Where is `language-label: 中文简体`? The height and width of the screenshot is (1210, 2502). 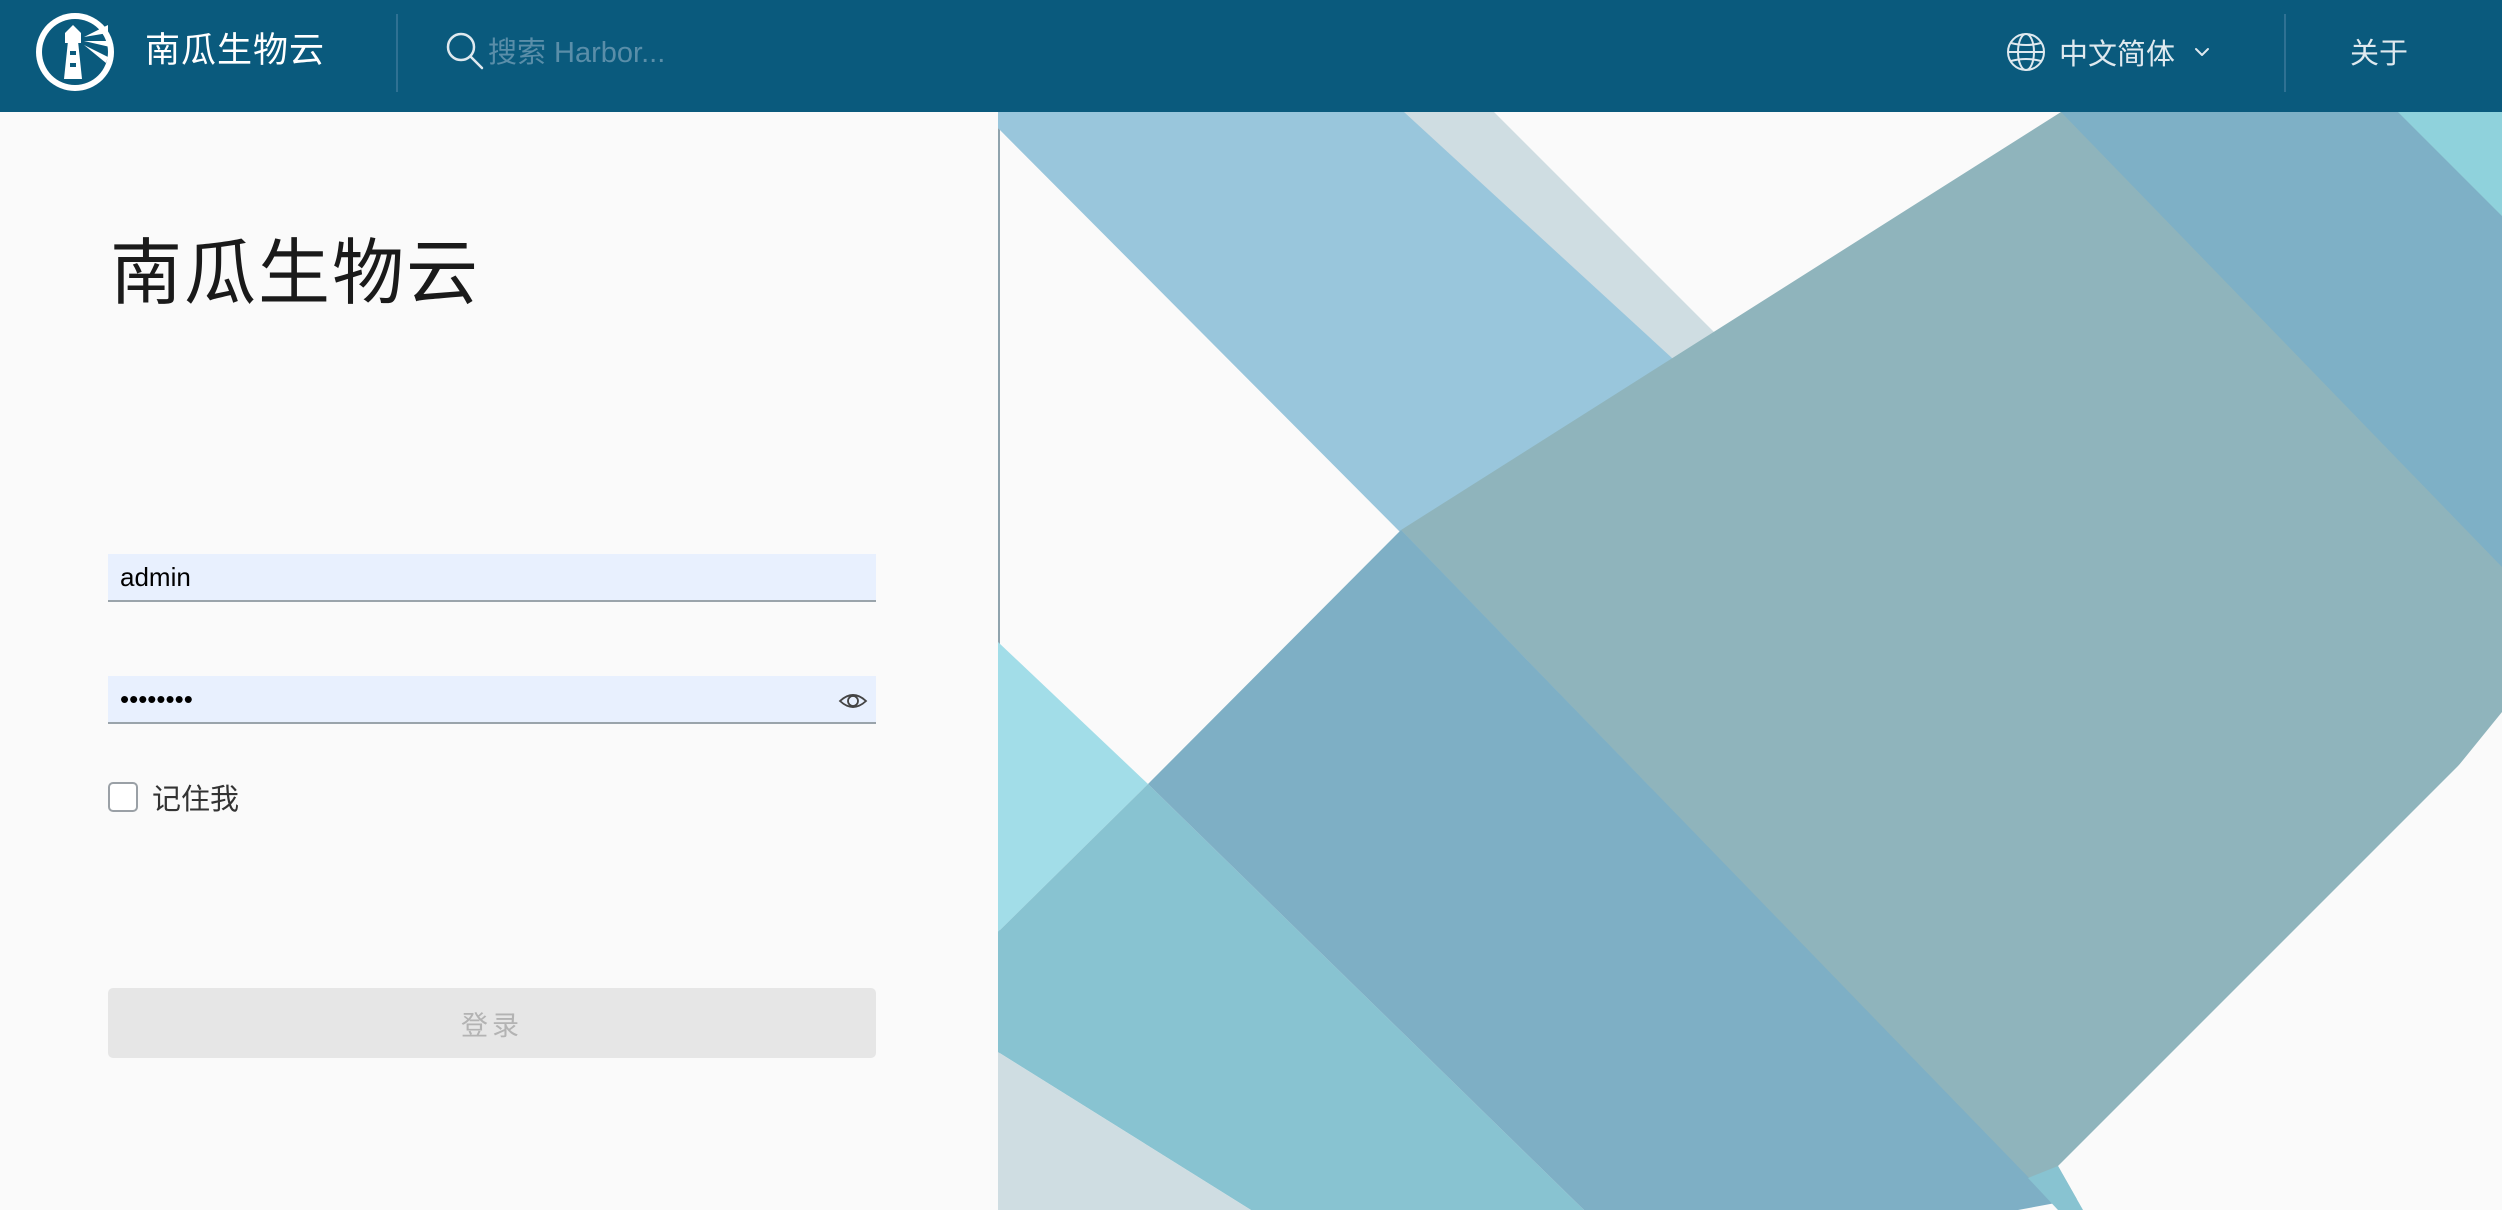 language-label: 中文简体 is located at coordinates (2117, 54).